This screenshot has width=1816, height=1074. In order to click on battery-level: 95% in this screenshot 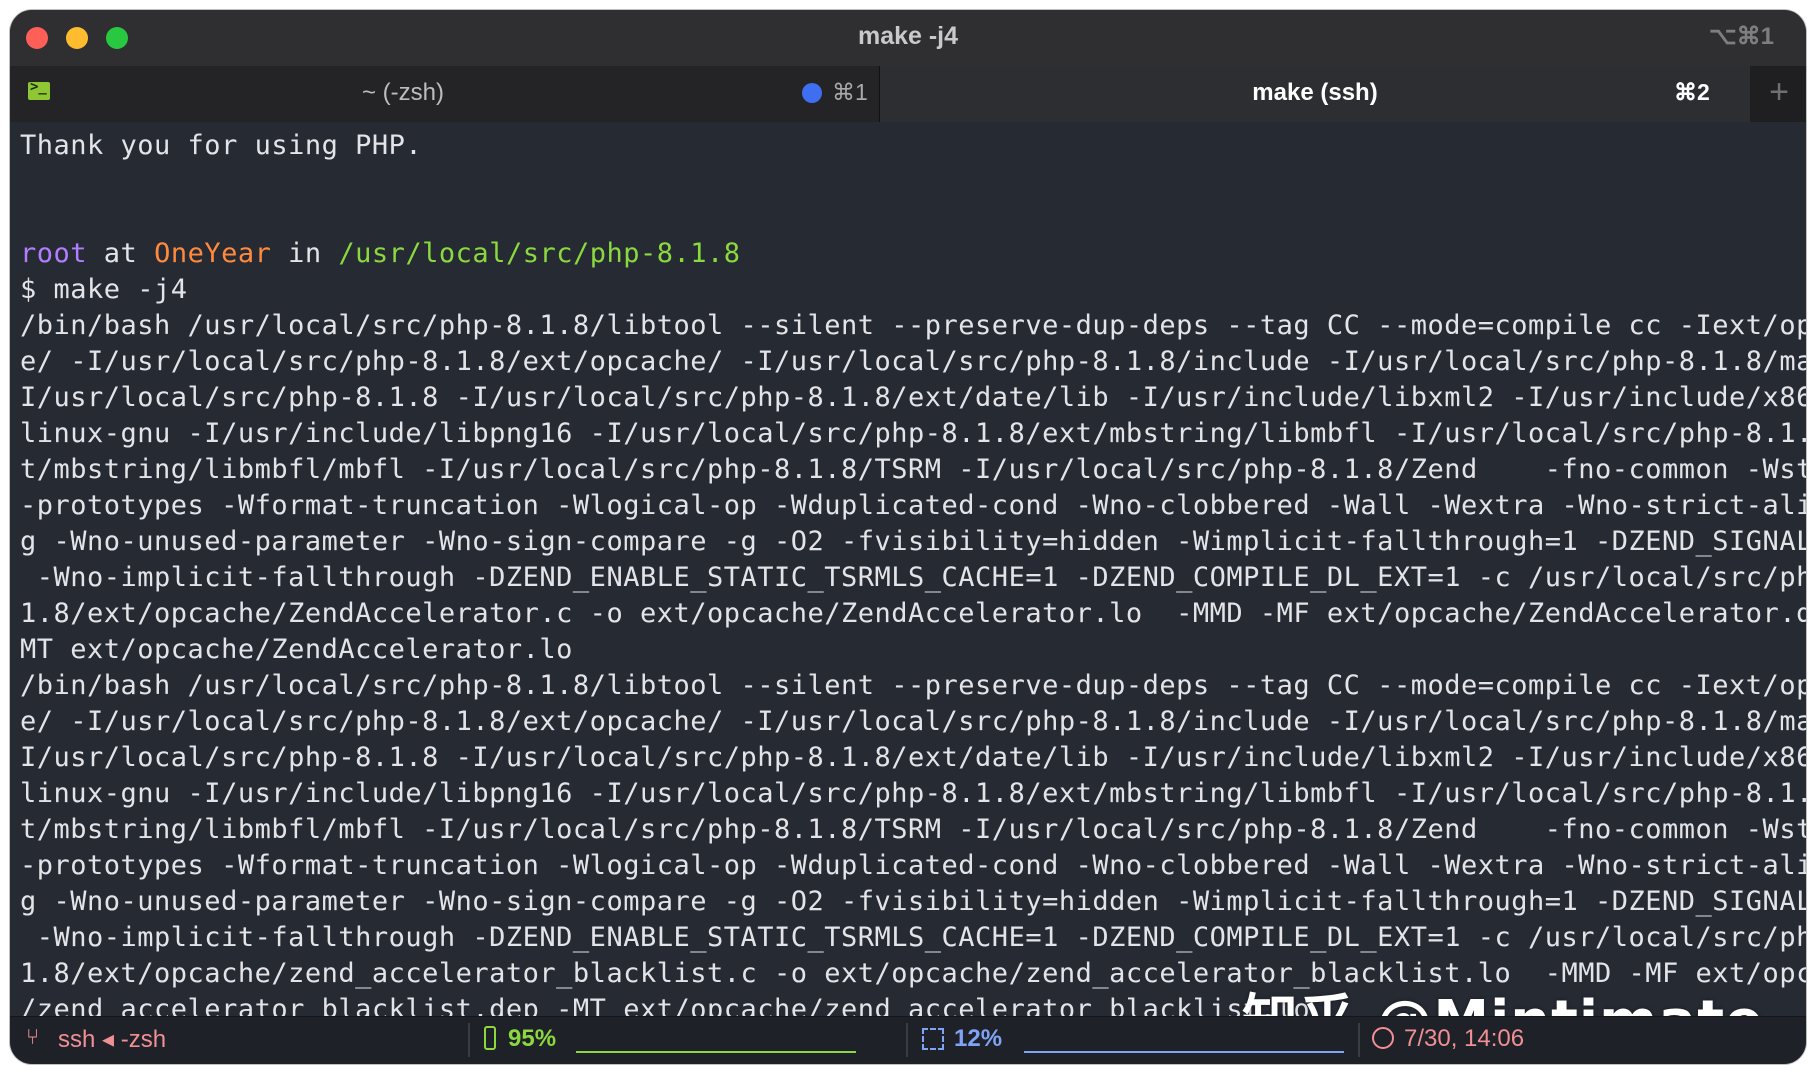, I will do `click(532, 1038)`.